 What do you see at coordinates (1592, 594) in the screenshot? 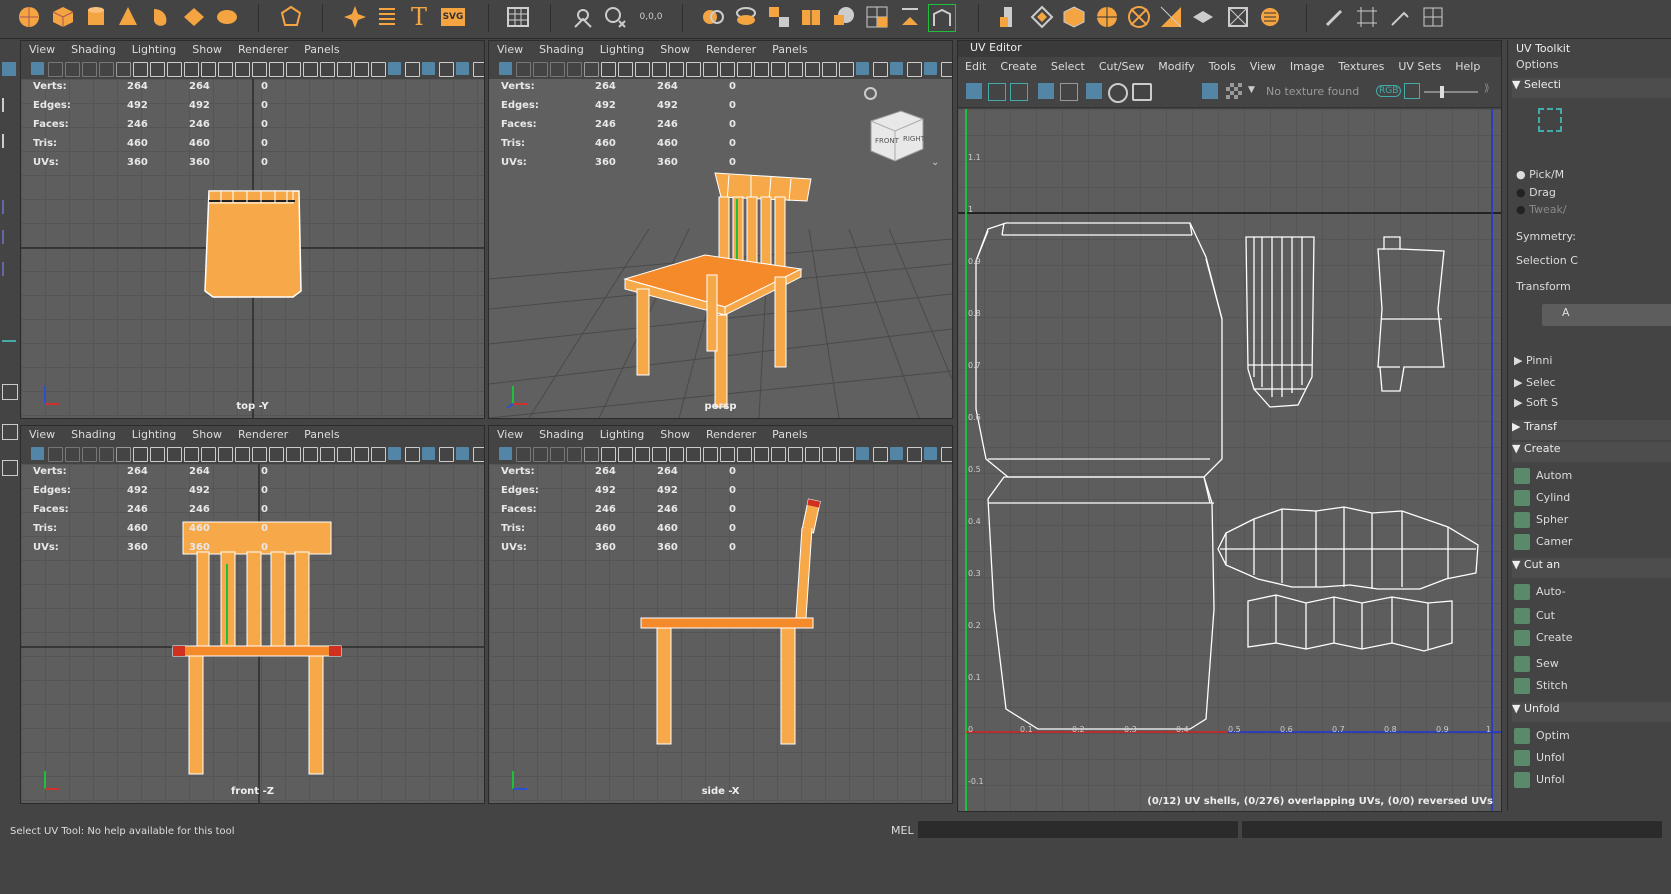
I see `auto-seams-button: Auto-` at bounding box center [1592, 594].